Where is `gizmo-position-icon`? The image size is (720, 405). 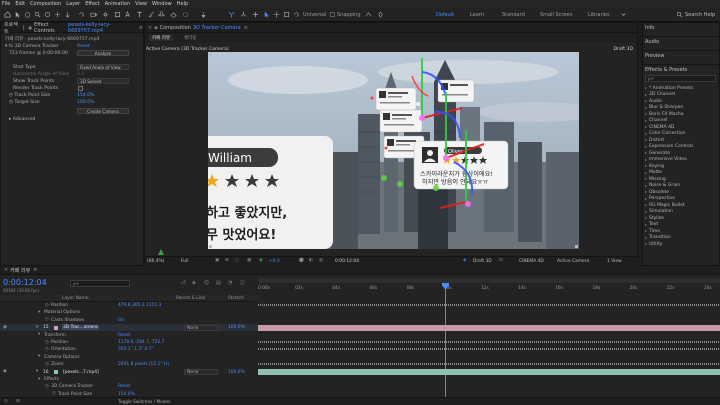 gizmo-position-icon is located at coordinates (276, 14).